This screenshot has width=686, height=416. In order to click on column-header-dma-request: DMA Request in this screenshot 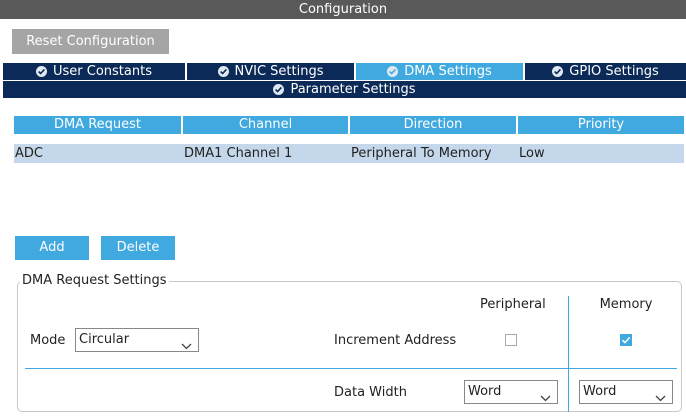, I will do `click(97, 125)`.